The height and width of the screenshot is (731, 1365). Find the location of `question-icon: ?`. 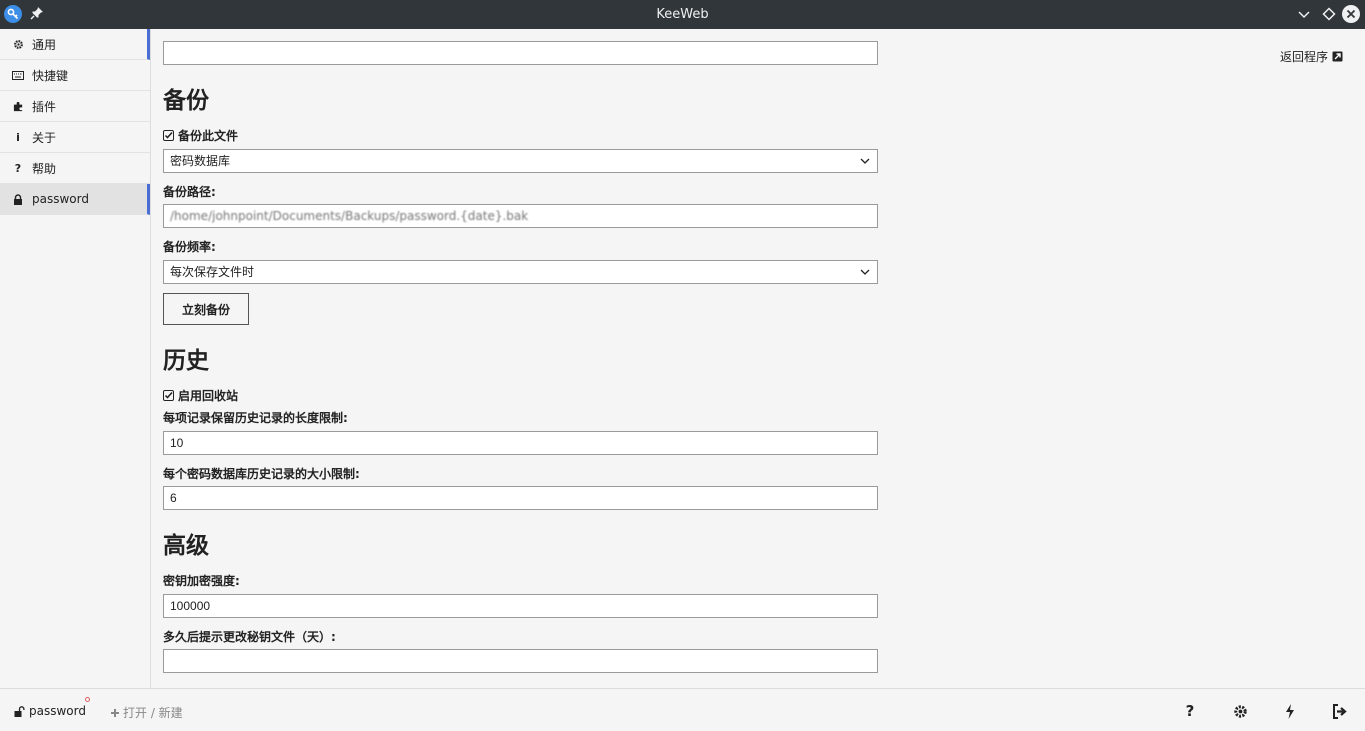

question-icon: ? is located at coordinates (18, 168).